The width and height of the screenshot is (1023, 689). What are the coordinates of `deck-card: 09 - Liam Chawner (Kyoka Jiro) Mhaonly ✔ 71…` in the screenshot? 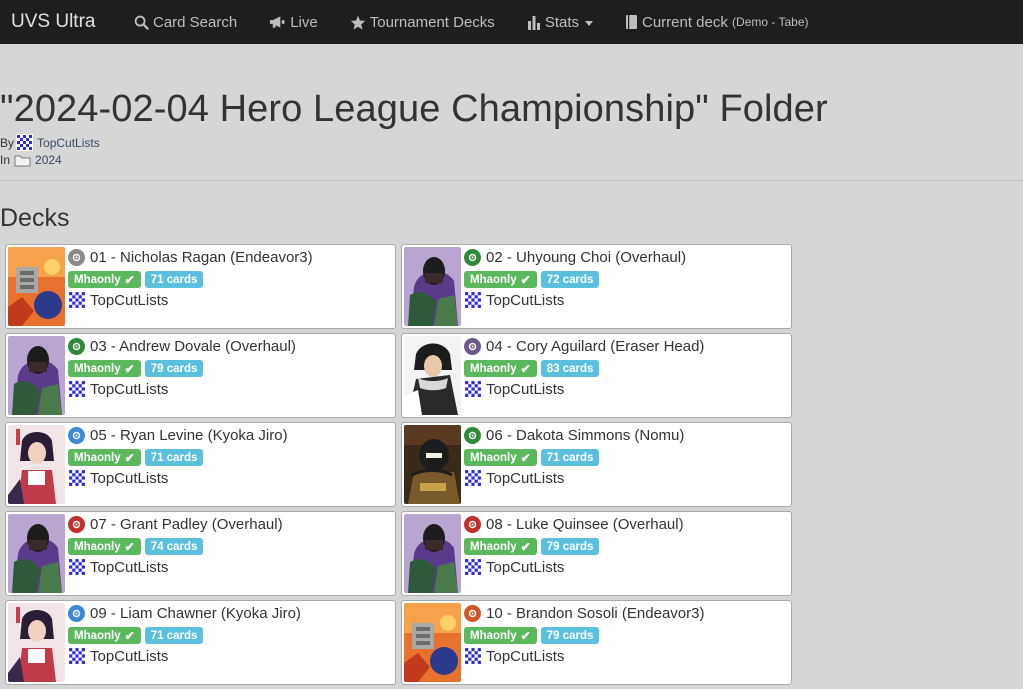 It's located at (200, 642).